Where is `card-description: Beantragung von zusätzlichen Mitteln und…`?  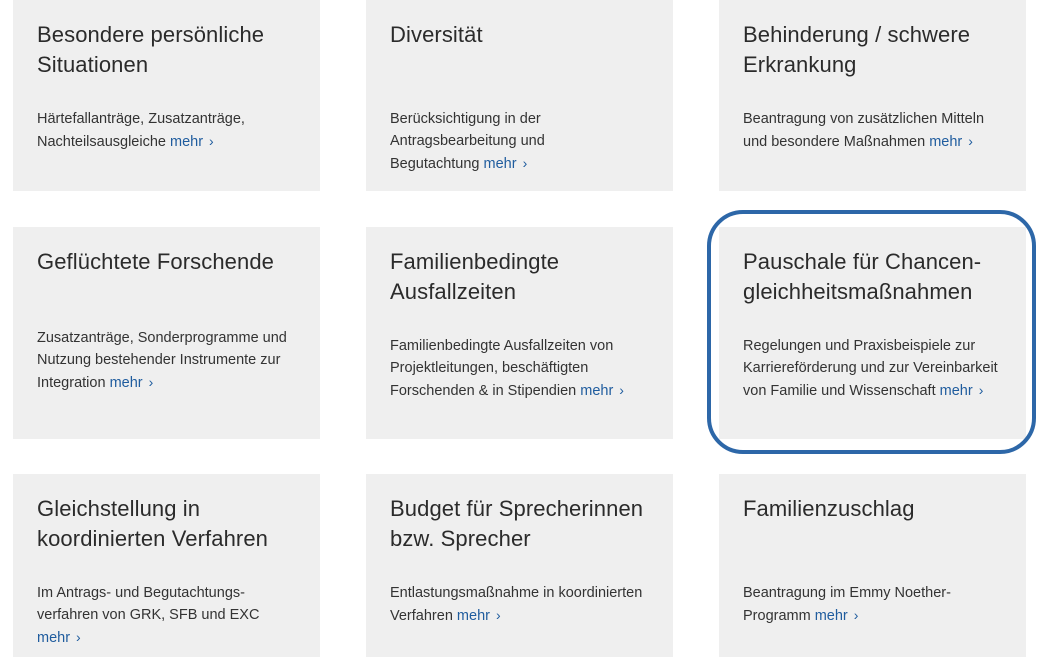
card-description: Beantragung von zusätzlichen Mitteln und… is located at coordinates (872, 130).